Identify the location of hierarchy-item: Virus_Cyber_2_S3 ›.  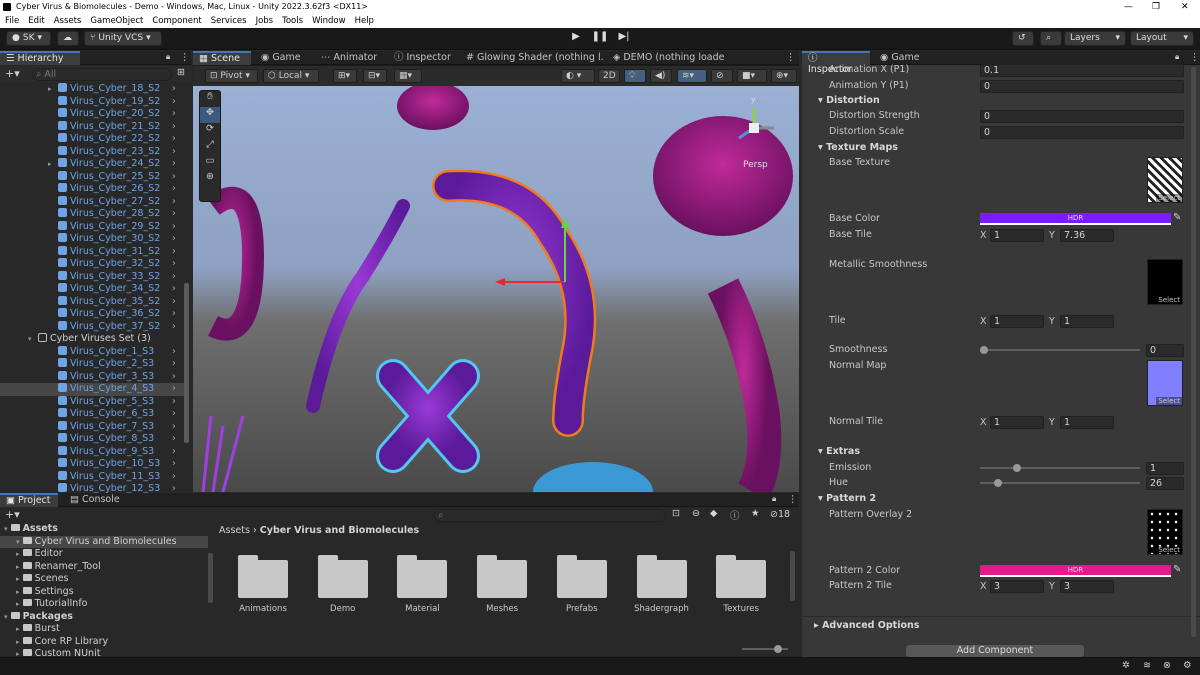
(92, 364).